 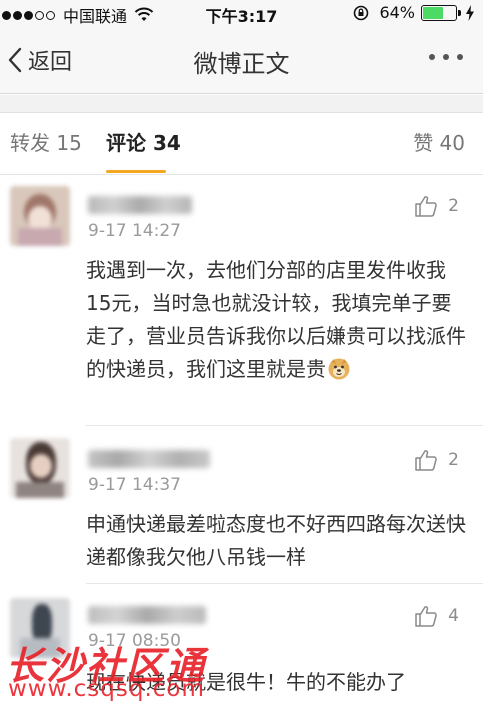 I want to click on comment-time: 9-17 14:27, so click(x=134, y=231).